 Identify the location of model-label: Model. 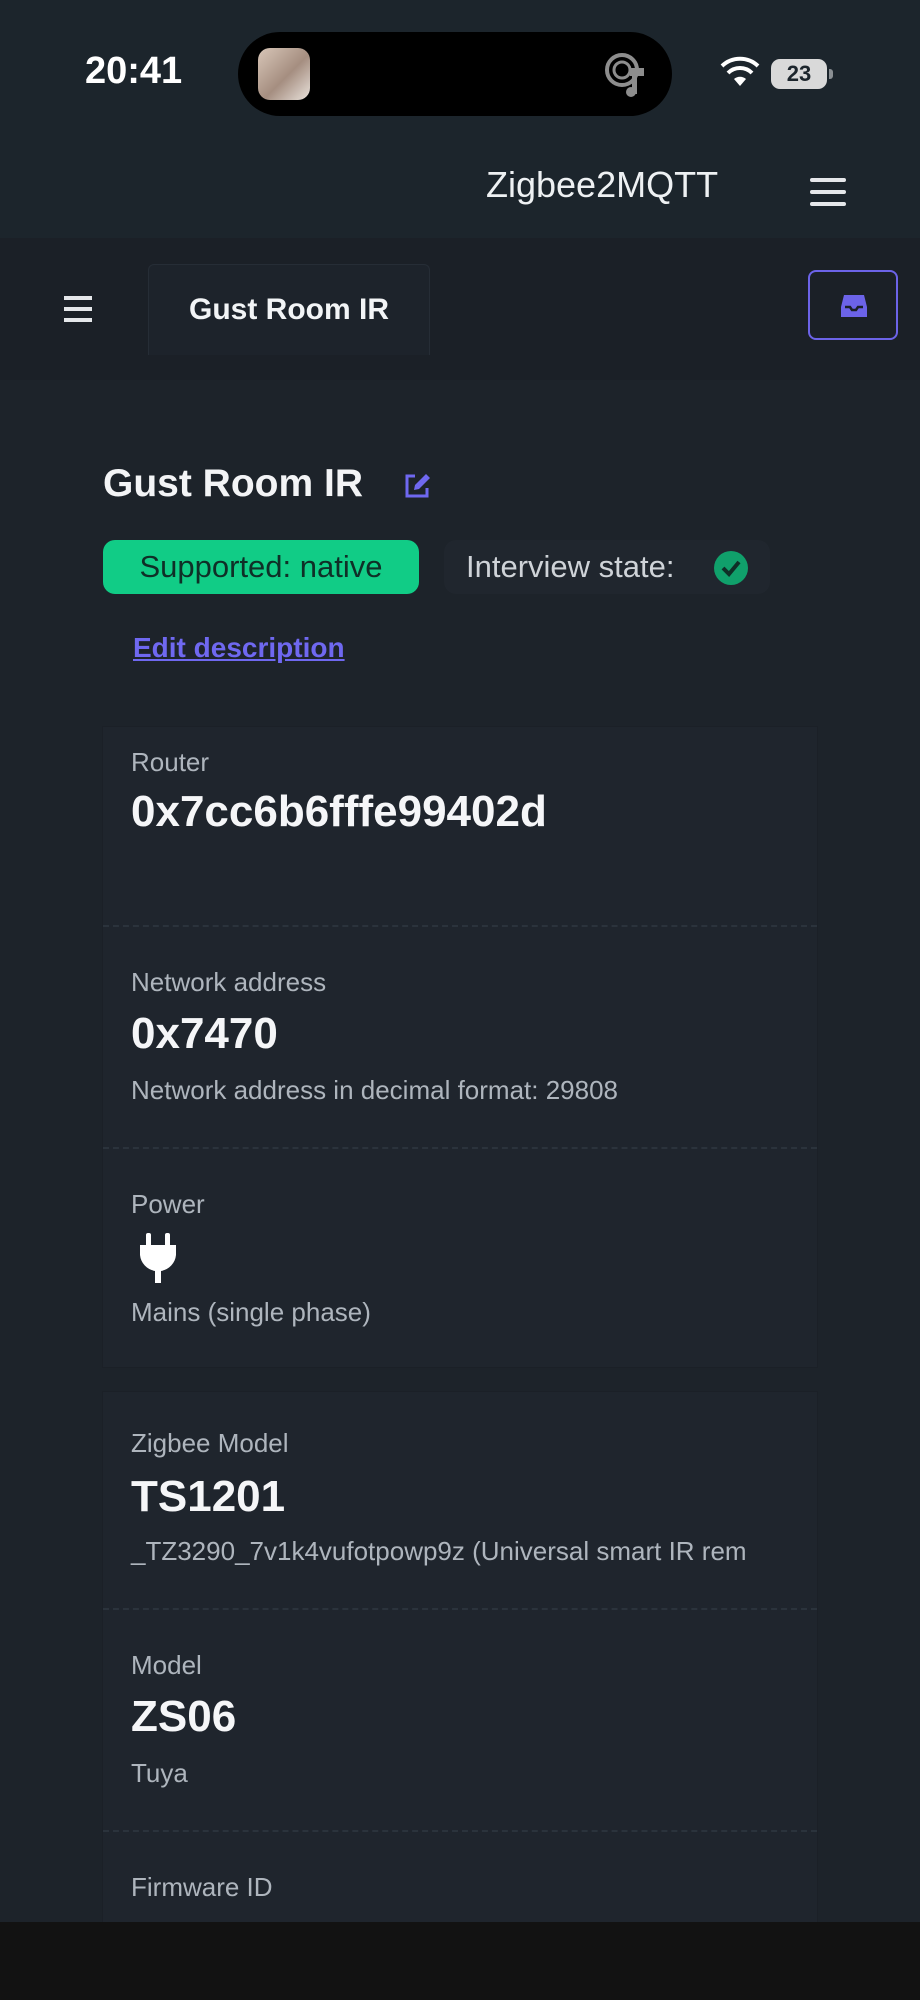
(166, 1665).